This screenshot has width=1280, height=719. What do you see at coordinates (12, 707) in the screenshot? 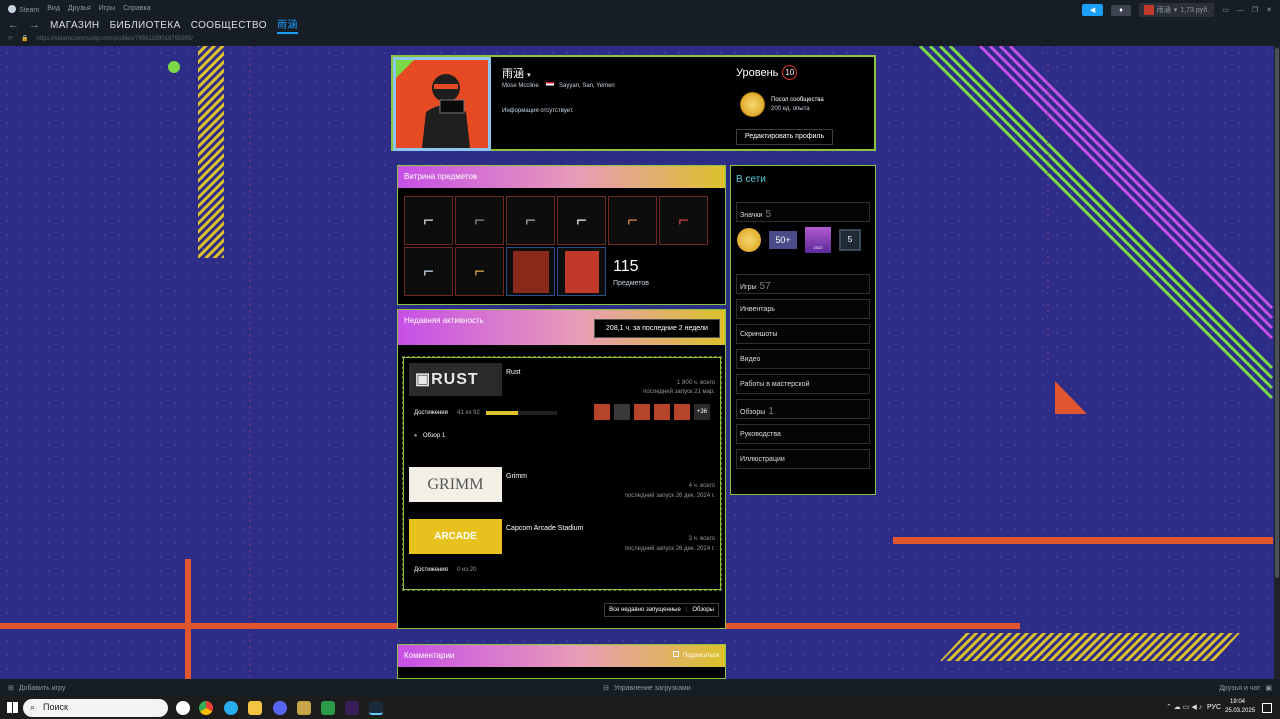
I see `windows-start-icon` at bounding box center [12, 707].